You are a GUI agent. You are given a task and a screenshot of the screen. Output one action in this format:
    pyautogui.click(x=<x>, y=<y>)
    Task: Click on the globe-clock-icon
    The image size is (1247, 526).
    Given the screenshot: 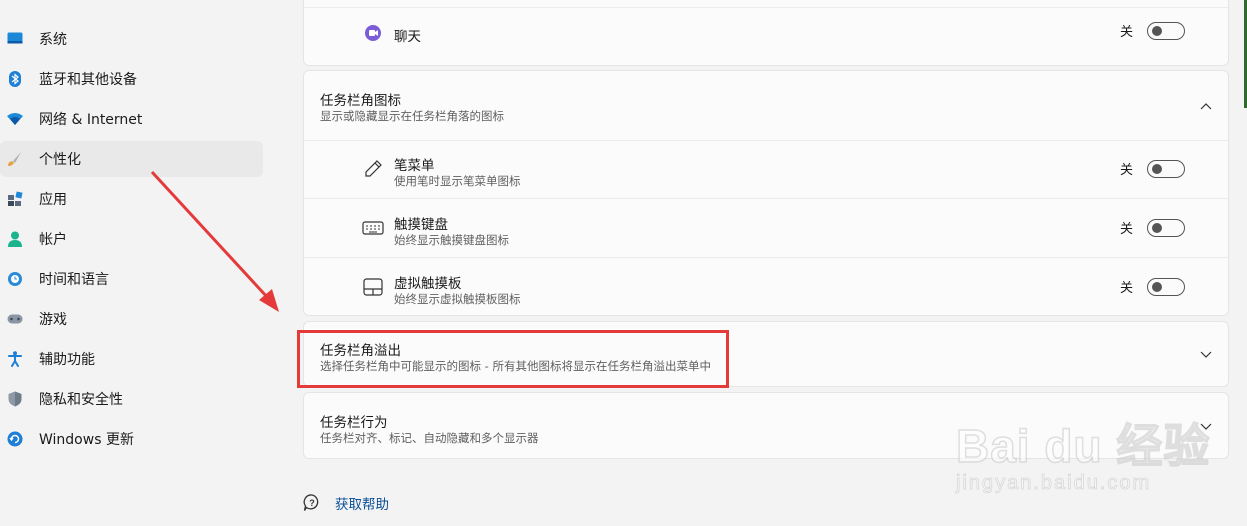 What is the action you would take?
    pyautogui.click(x=15, y=279)
    